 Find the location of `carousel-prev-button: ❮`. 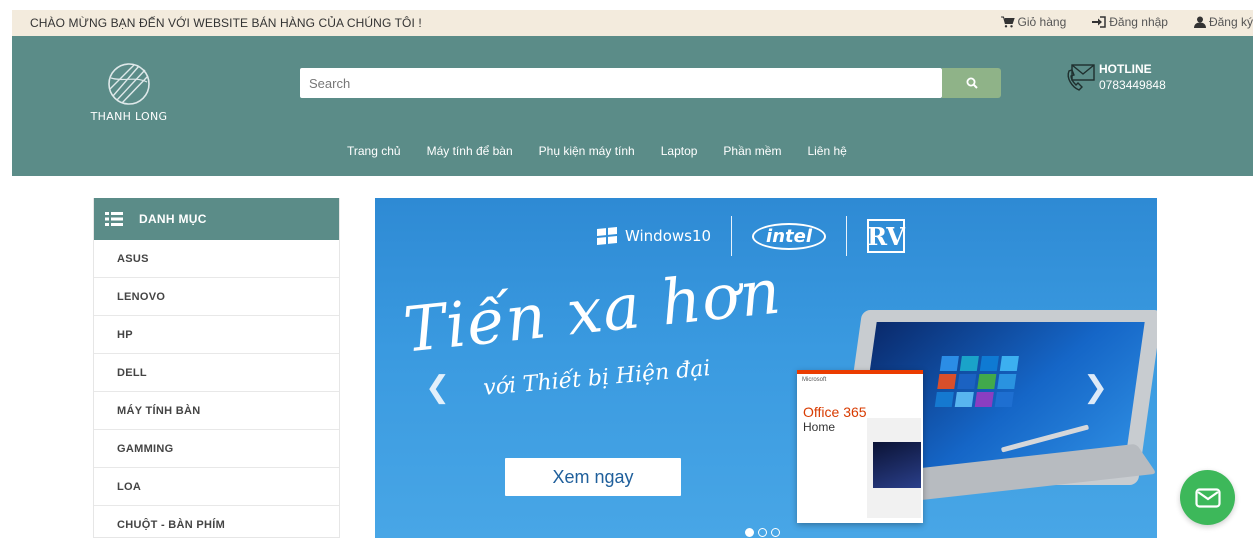

carousel-prev-button: ❮ is located at coordinates (437, 387).